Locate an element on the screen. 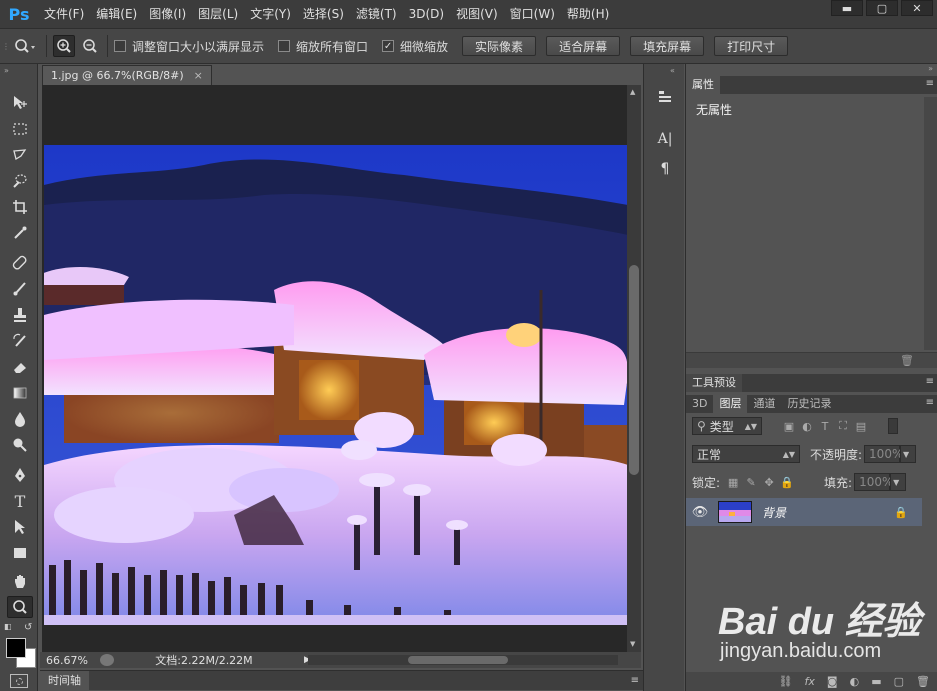 The image size is (937, 691). collapse-panels-icon: » is located at coordinates (930, 68).